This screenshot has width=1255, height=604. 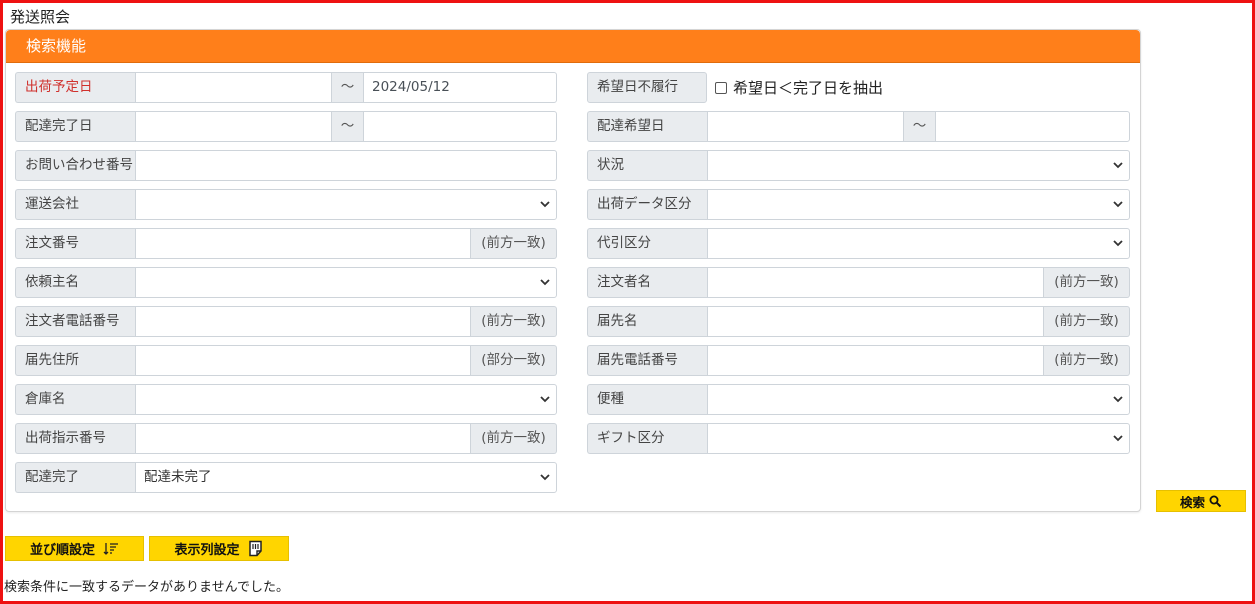 What do you see at coordinates (918, 399) in the screenshot?
I see `service-type-select` at bounding box center [918, 399].